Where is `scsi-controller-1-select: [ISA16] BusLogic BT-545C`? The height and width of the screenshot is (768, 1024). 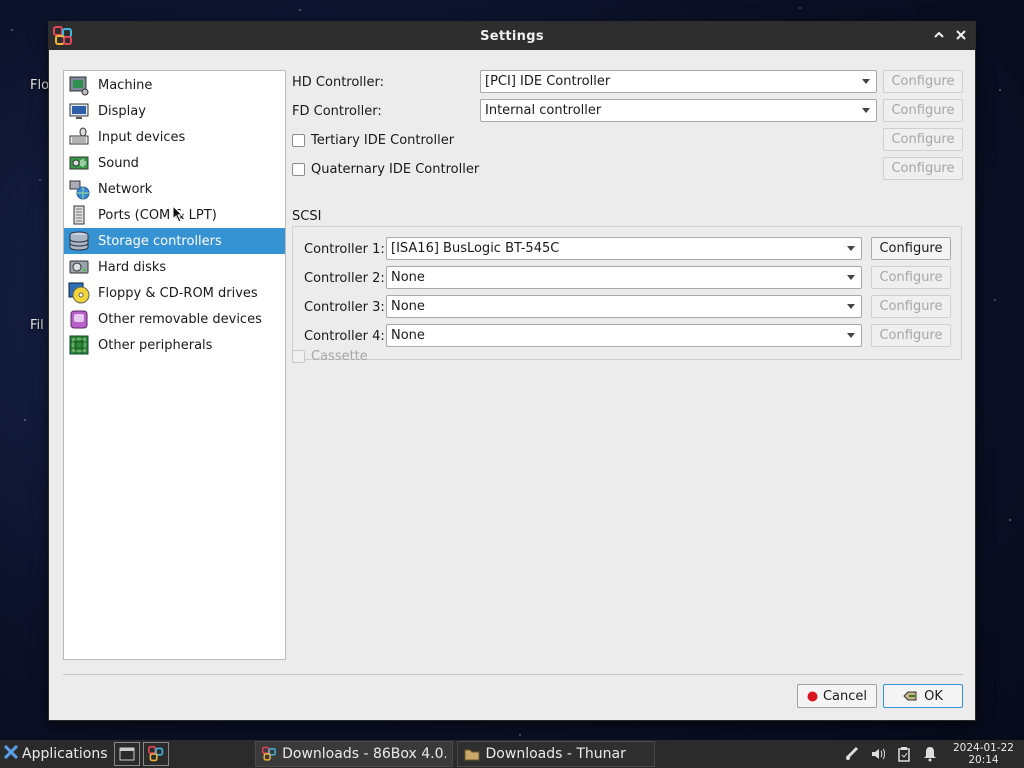
scsi-controller-1-select: [ISA16] BusLogic BT-545C is located at coordinates (624, 248).